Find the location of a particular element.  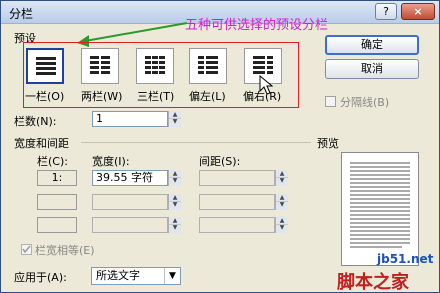

help-button: ? is located at coordinates (386, 11).